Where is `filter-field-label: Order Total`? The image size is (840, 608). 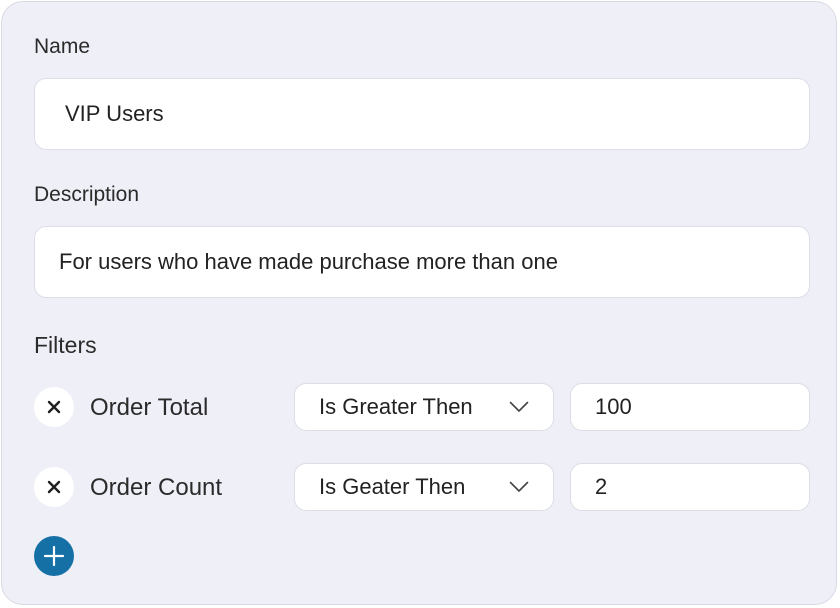
filter-field-label: Order Total is located at coordinates (149, 407).